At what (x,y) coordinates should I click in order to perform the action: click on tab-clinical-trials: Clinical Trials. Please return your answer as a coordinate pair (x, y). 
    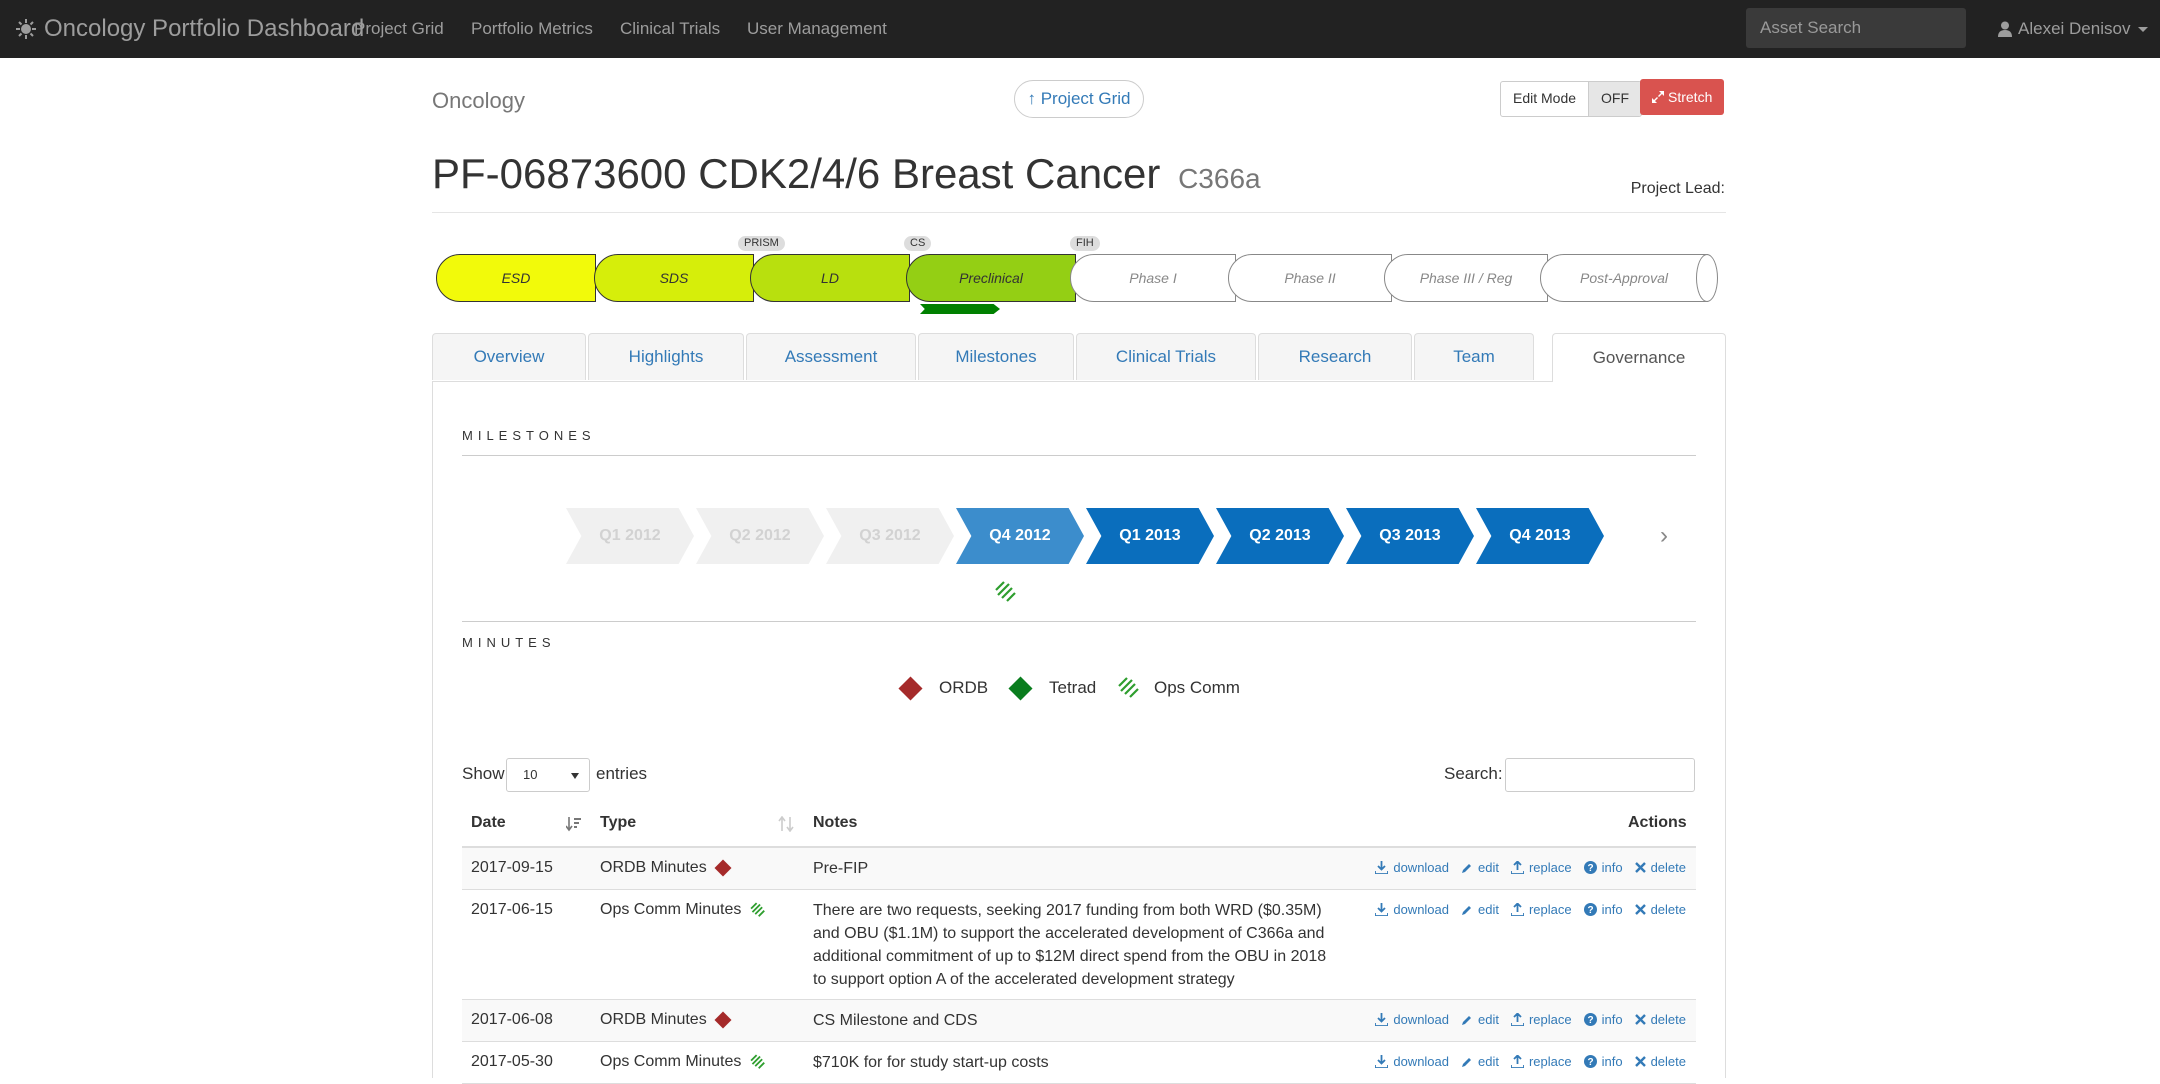
    Looking at the image, I should click on (1166, 356).